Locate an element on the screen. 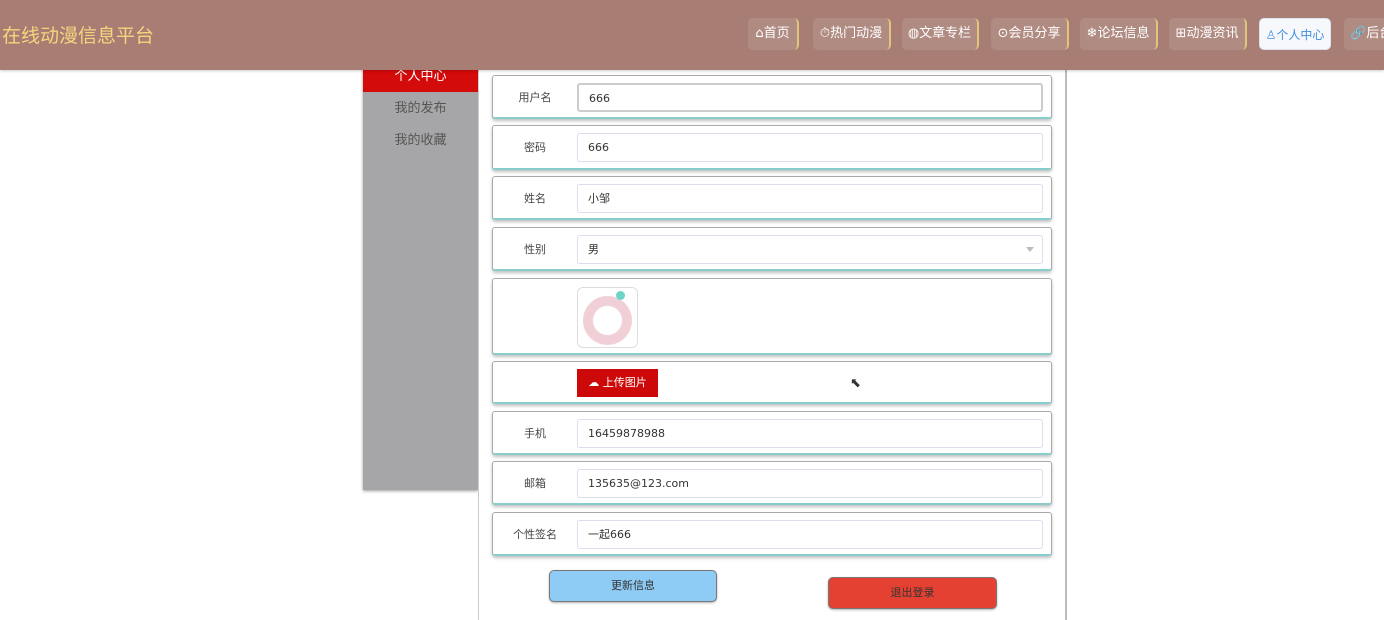 This screenshot has height=620, width=1384. email-input: 135635@123.com is located at coordinates (810, 483).